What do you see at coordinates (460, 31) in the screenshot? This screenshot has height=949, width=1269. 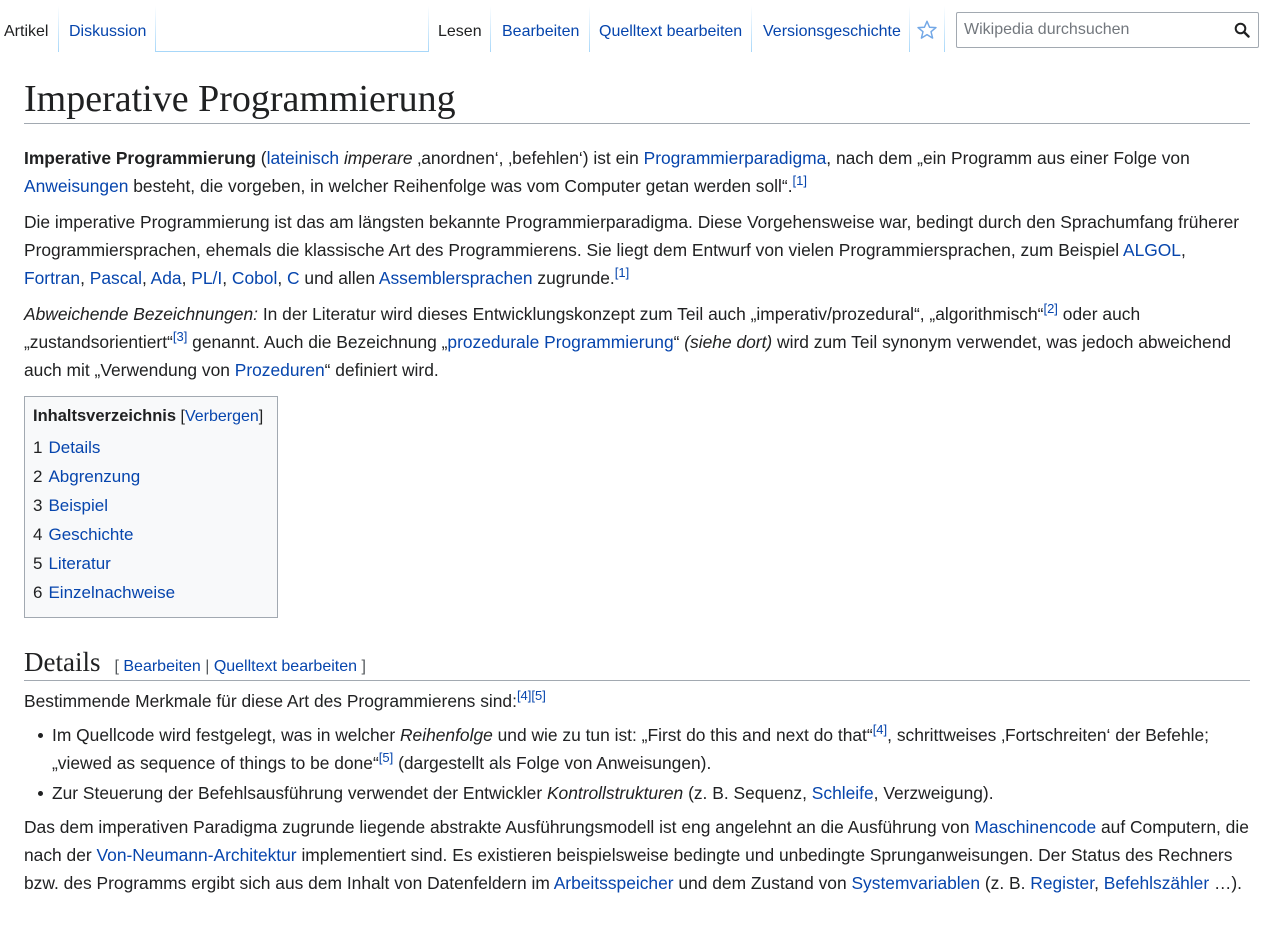 I see `tab-lesen-label: Lesen` at bounding box center [460, 31].